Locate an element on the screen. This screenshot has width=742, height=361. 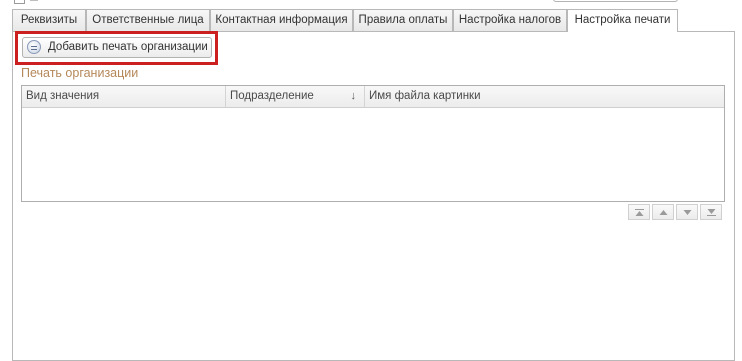
move-up-button is located at coordinates (663, 212).